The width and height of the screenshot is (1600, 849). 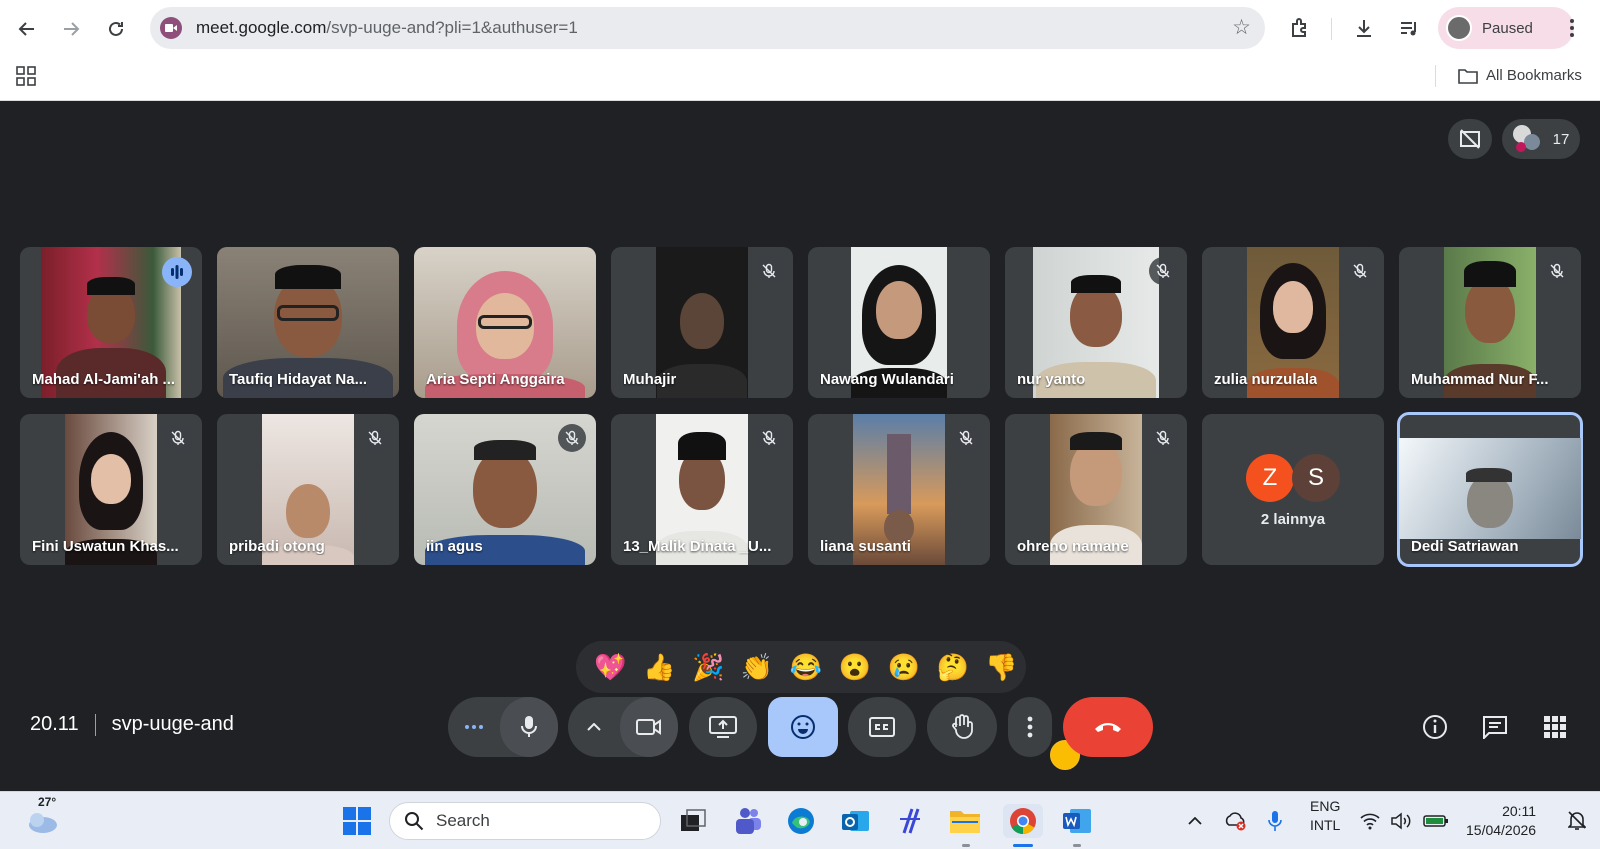 I want to click on participant-name: Dedi Satriawan, so click(x=1465, y=546).